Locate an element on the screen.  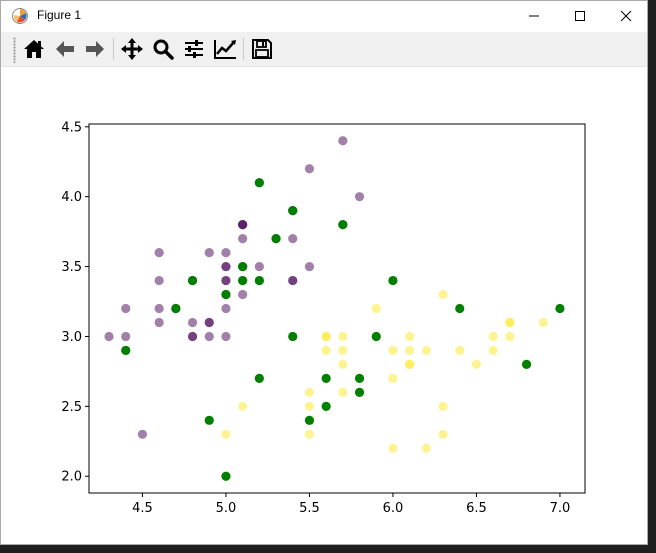
background-window-edge-bottom is located at coordinates (328, 549).